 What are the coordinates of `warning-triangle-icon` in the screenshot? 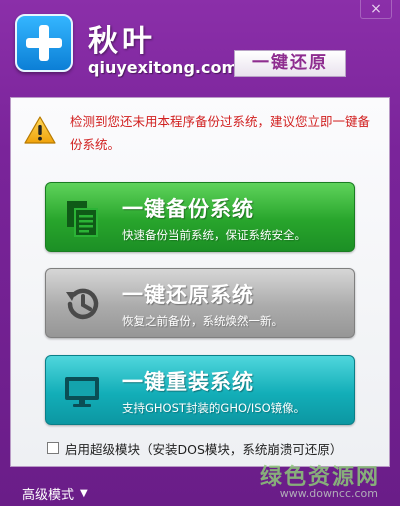 It's located at (40, 130).